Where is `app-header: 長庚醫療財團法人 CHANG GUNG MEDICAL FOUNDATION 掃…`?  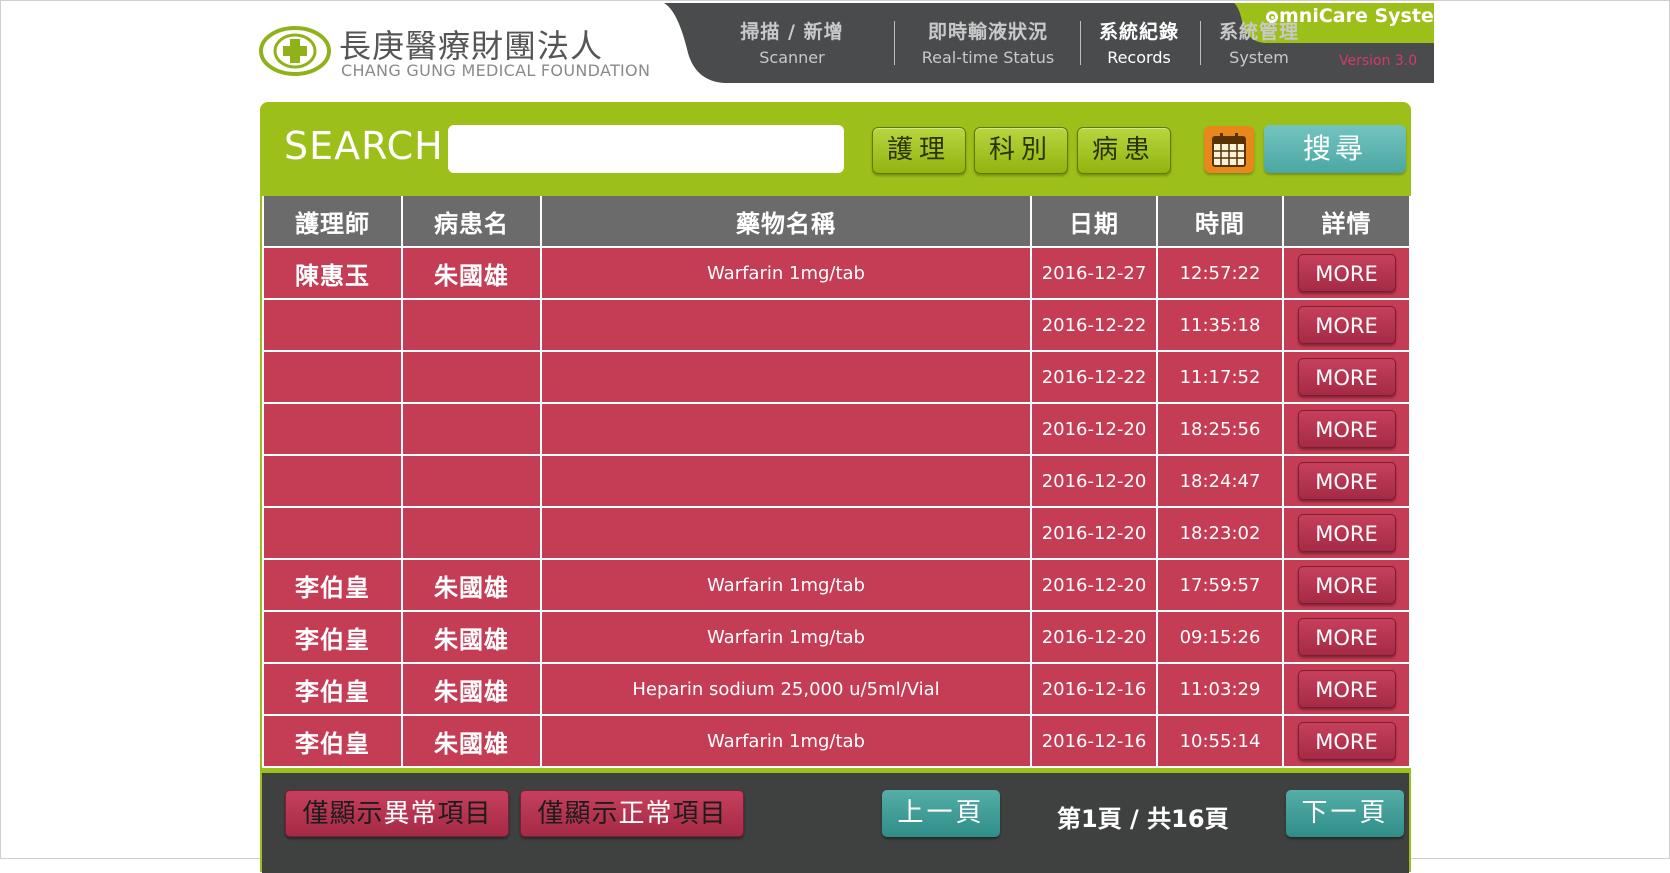
app-header: 長庚醫療財團法人 CHANG GUNG MEDICAL FOUNDATION 掃… is located at coordinates (846, 43).